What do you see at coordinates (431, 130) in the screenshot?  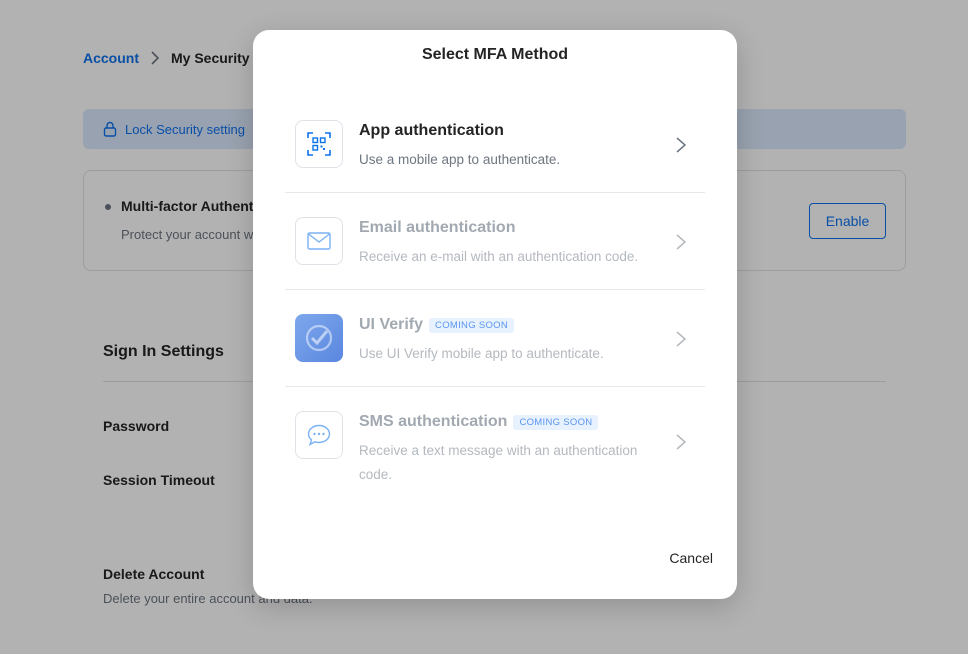 I see `method-title: App authentication` at bounding box center [431, 130].